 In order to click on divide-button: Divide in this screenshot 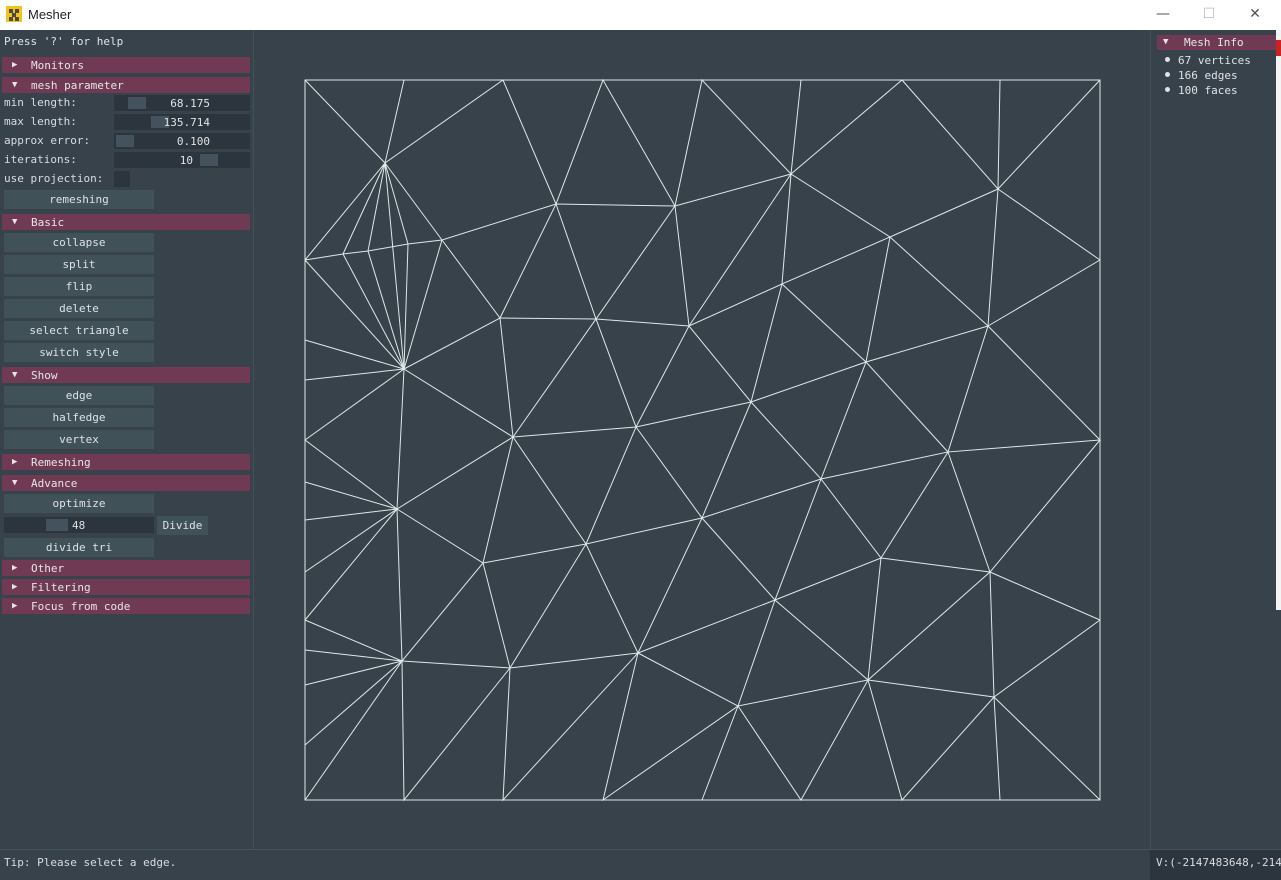, I will do `click(182, 525)`.